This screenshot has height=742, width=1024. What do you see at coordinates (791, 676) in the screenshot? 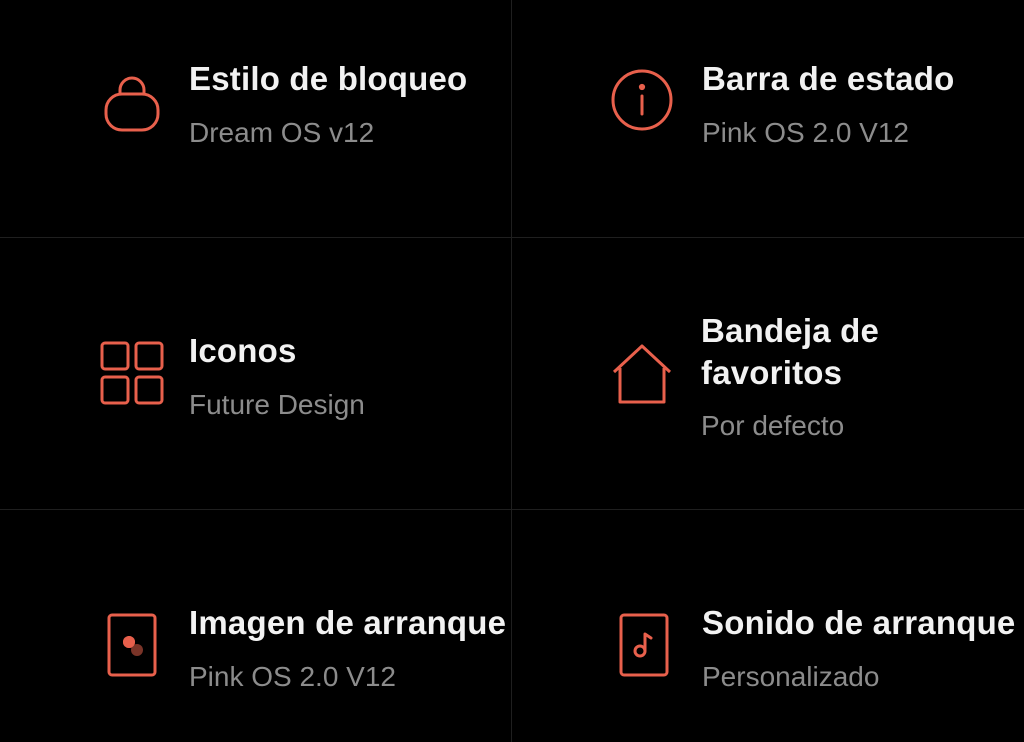
I see `tile-subtitle: Personalizado` at bounding box center [791, 676].